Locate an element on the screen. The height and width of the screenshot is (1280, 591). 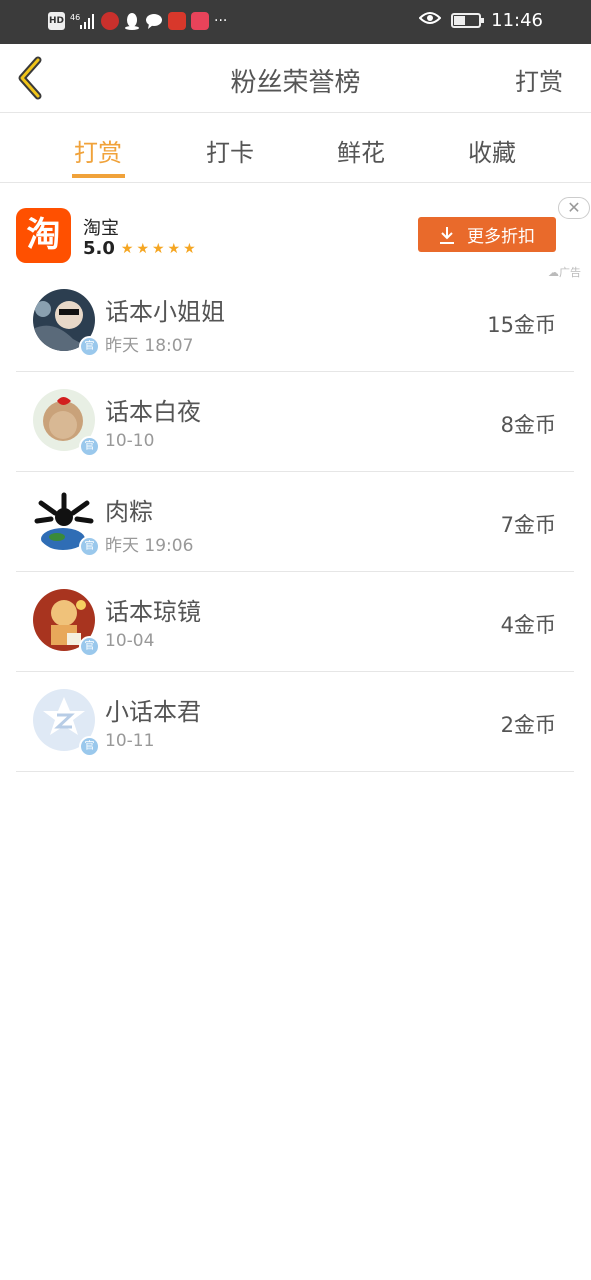
reward-time: 10-10 is located at coordinates (130, 441).